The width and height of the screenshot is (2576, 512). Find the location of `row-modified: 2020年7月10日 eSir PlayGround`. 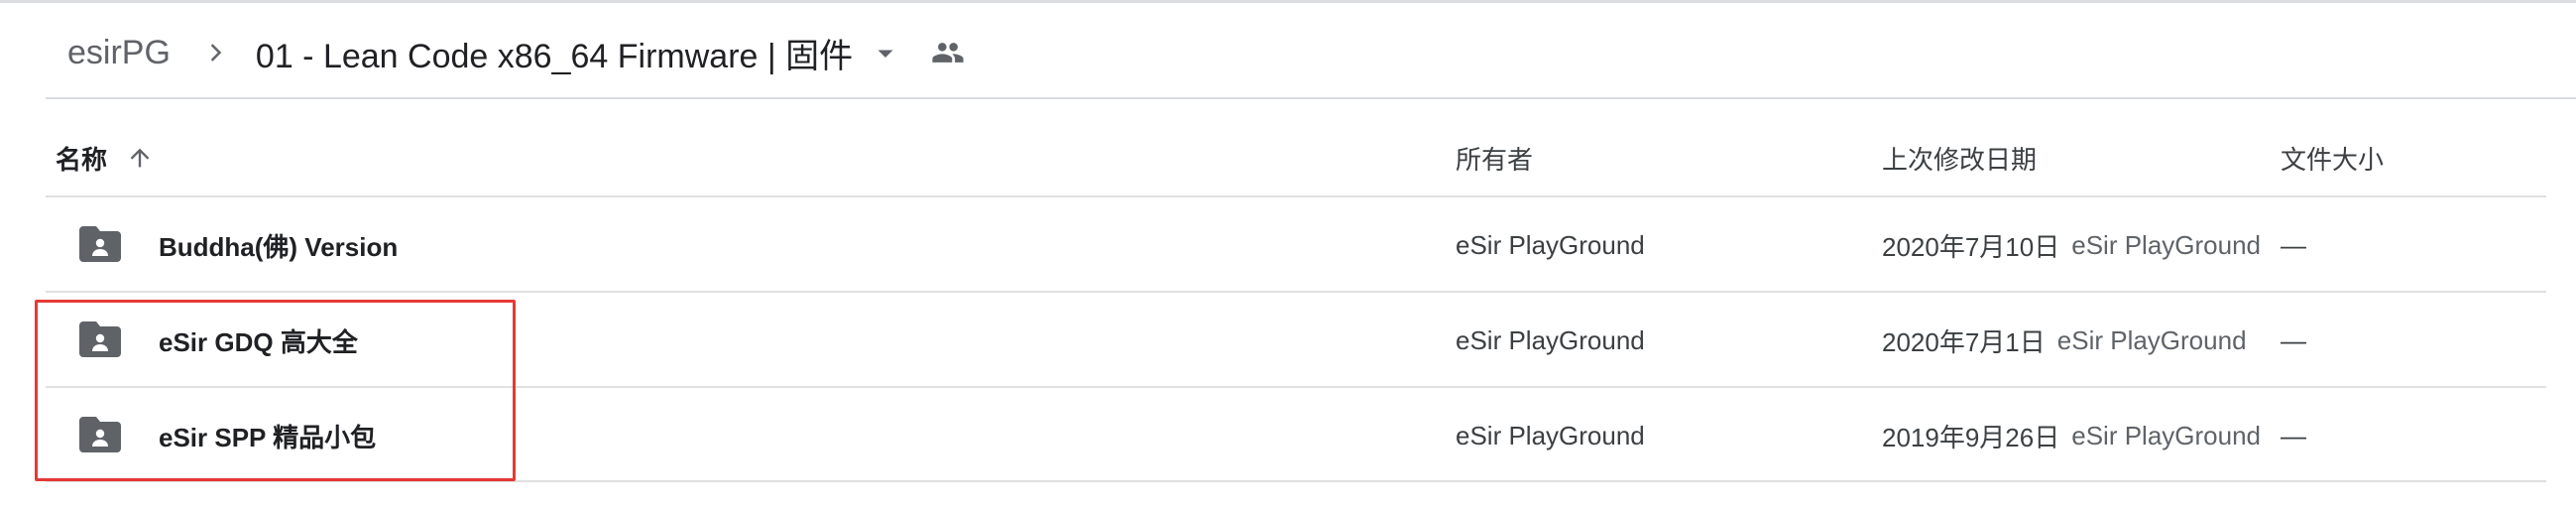

row-modified: 2020年7月10日 eSir PlayGround is located at coordinates (2071, 245).